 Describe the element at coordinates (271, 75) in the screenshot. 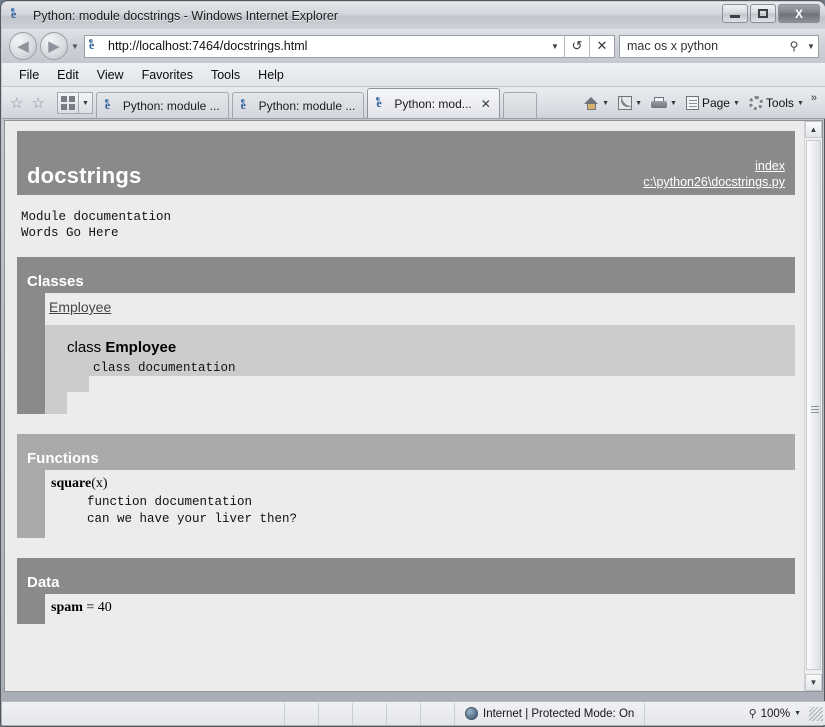

I see `menu-help: Help` at that location.